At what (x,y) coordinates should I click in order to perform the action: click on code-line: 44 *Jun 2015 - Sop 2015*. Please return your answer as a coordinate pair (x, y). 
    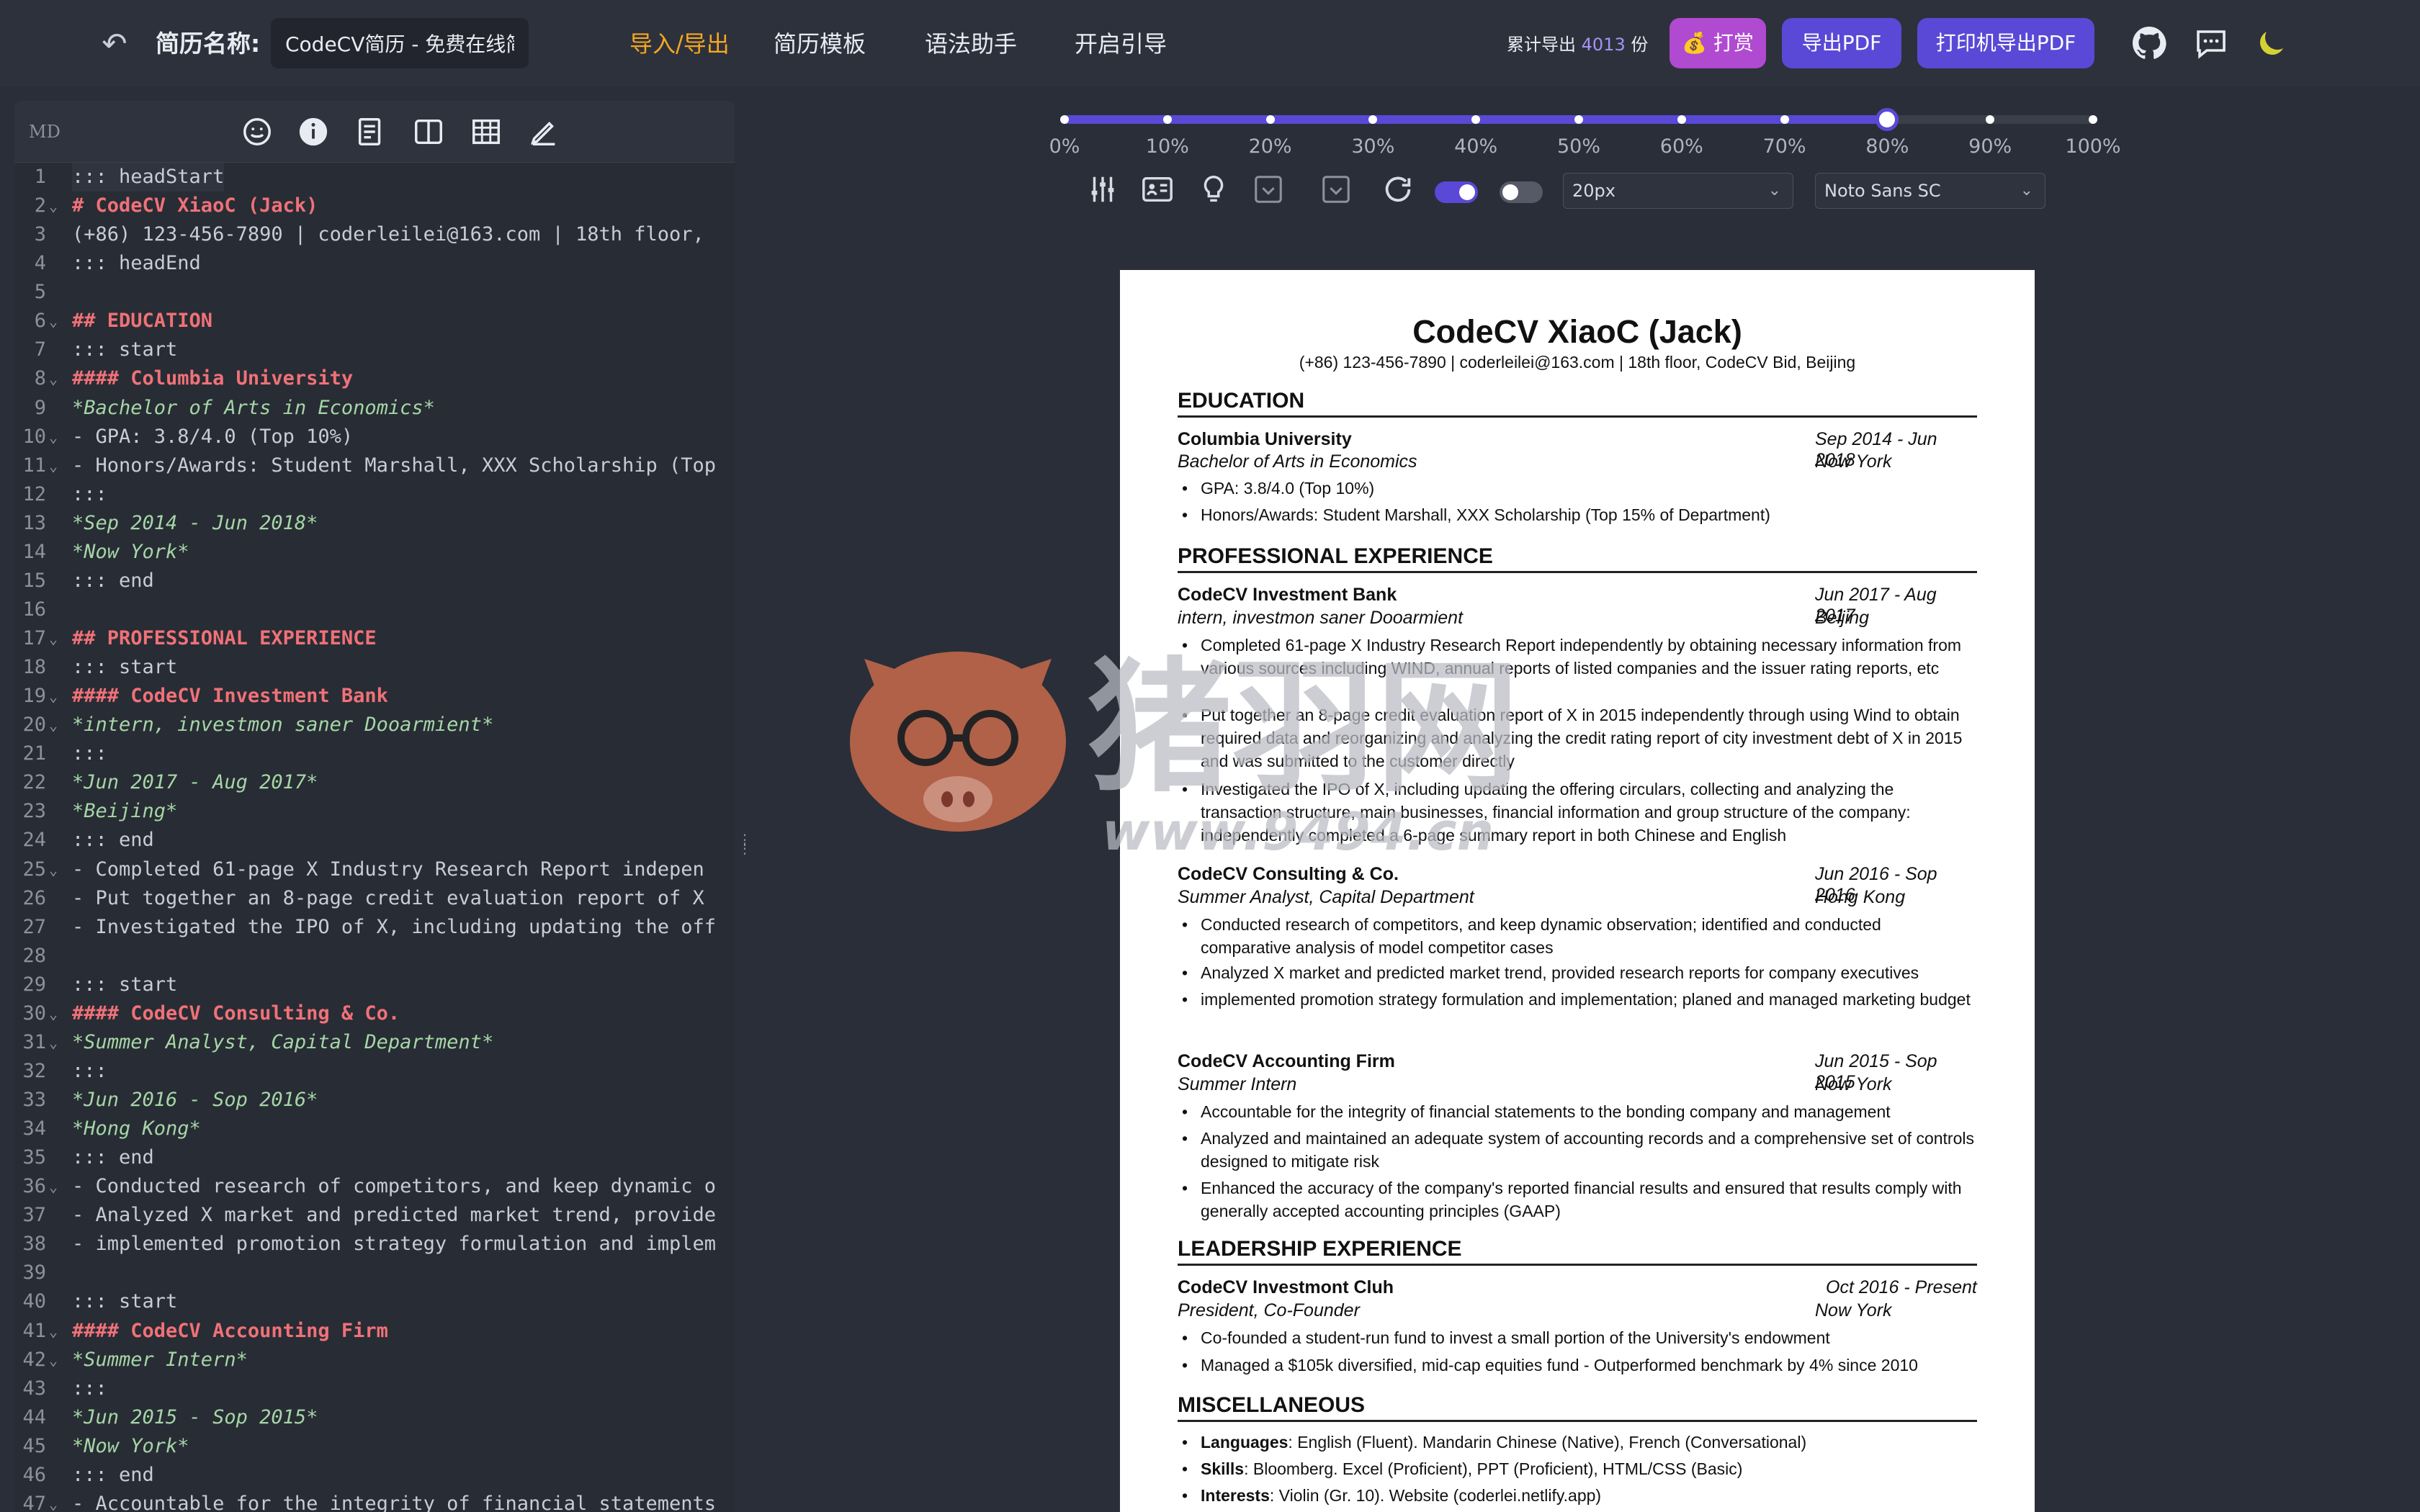
    Looking at the image, I should click on (375, 1417).